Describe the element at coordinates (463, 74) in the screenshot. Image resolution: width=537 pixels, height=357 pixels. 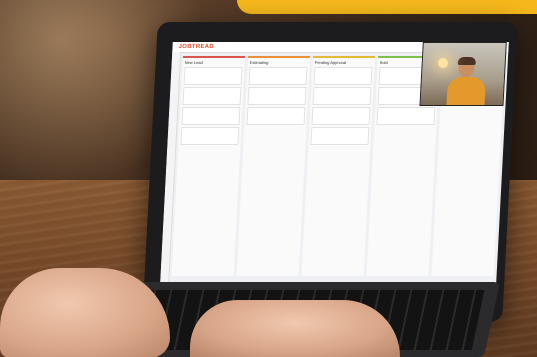
I see `video-call-window` at that location.